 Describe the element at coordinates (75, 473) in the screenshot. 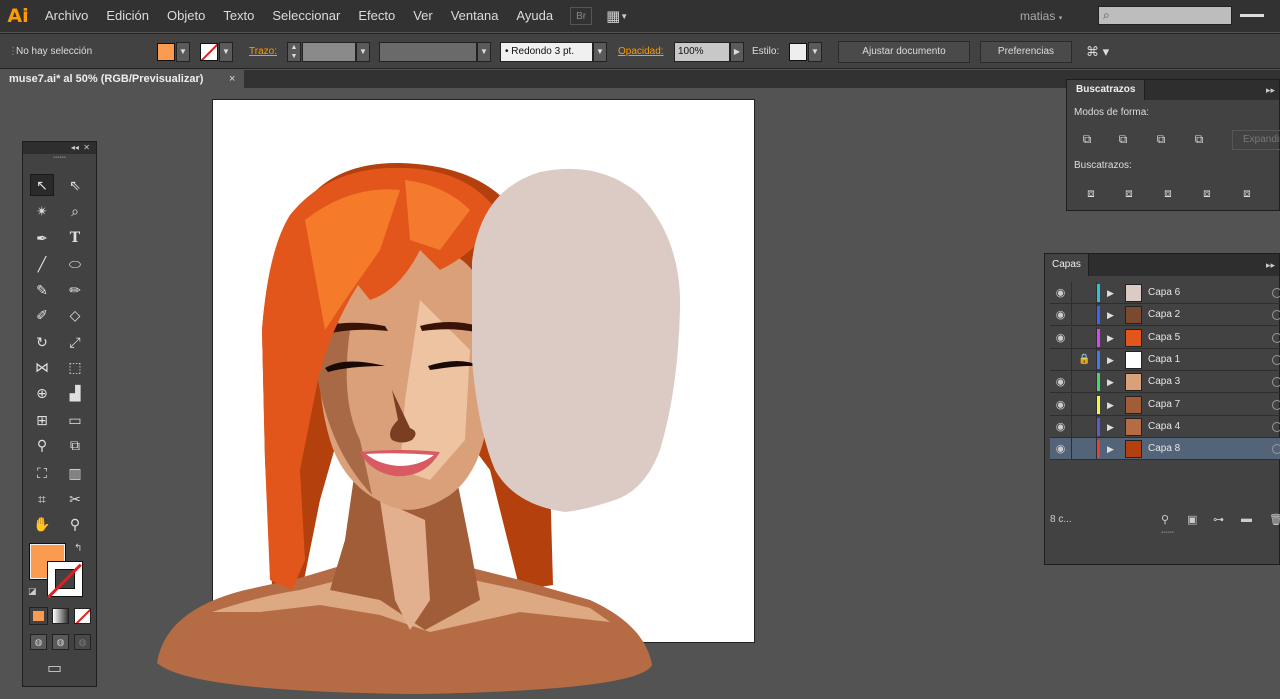

I see `column-graph-tool-icon: ▥` at that location.